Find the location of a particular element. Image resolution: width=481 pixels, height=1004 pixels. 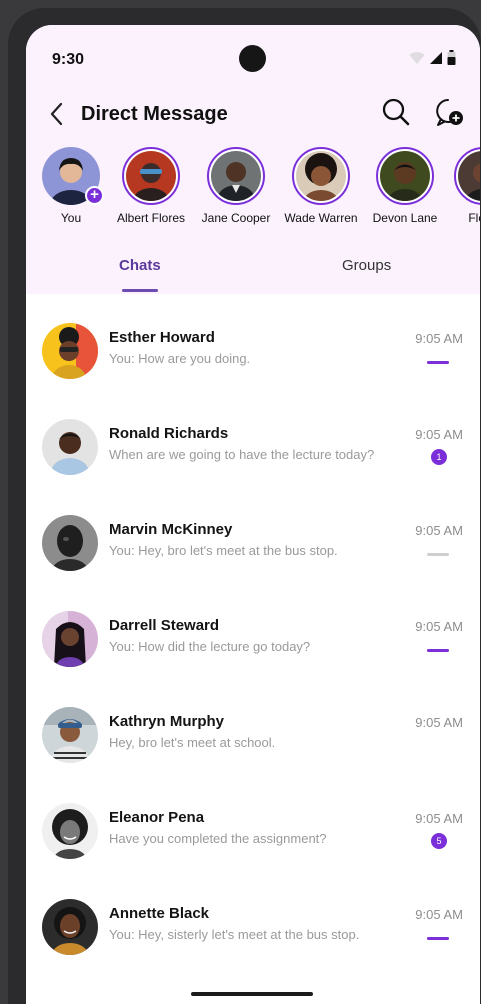

chevron-left-icon is located at coordinates (56, 114).